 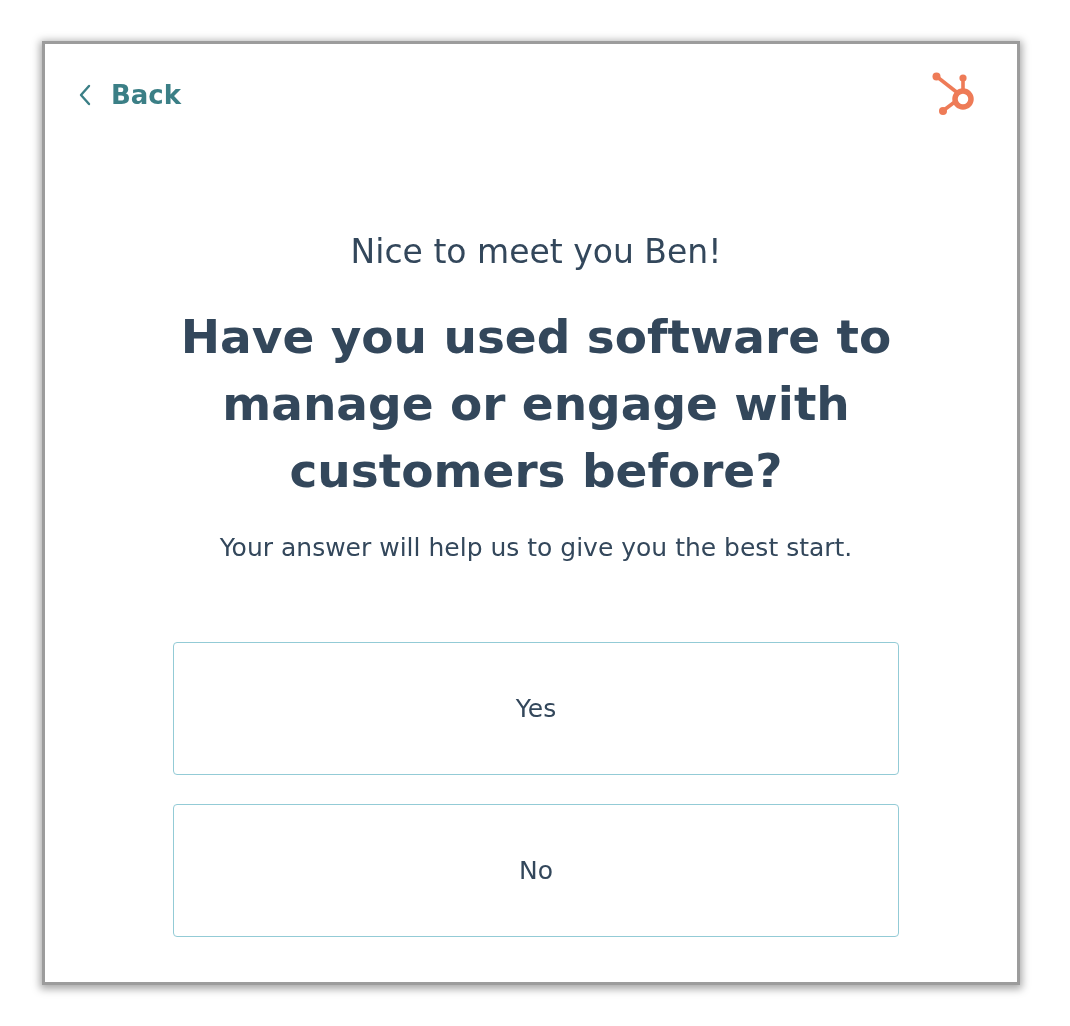 What do you see at coordinates (536, 404) in the screenshot?
I see `question-heading: Have you used software to manage or engage with customers before?` at bounding box center [536, 404].